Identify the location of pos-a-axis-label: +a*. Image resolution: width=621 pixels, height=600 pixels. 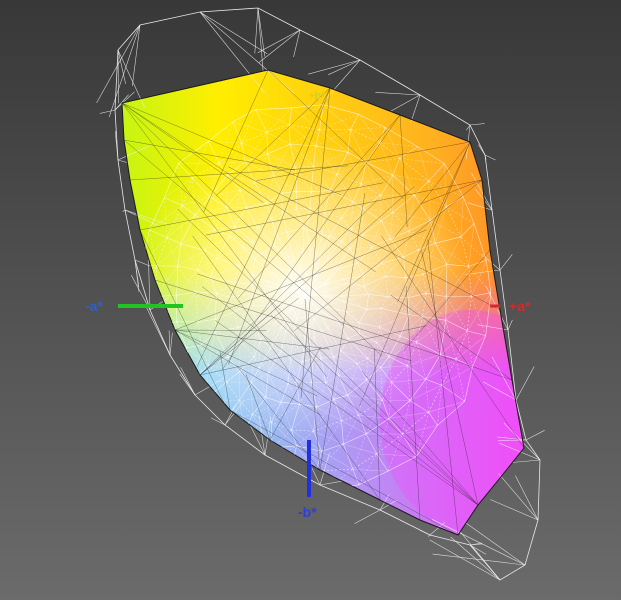
(520, 306).